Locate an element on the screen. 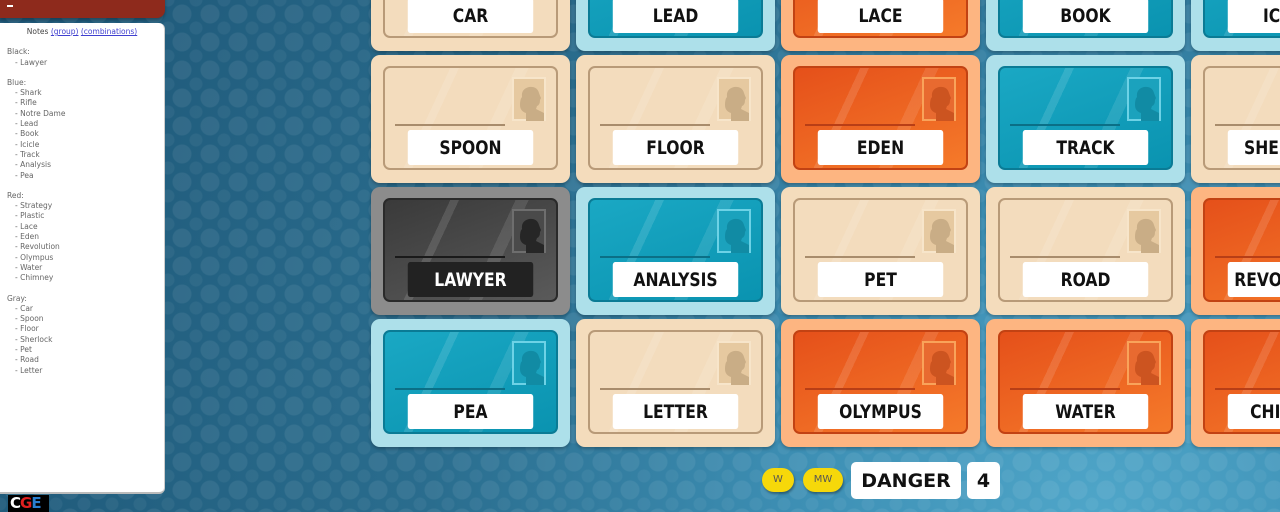 Image resolution: width=1280 pixels, height=512 pixels. top-menu-bar is located at coordinates (82, 9).